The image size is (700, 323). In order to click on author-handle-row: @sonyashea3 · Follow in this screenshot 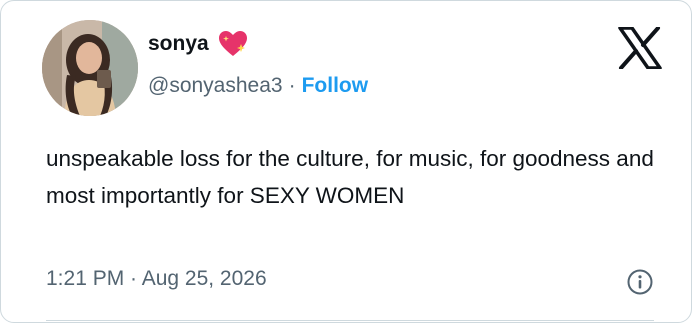, I will do `click(258, 86)`.